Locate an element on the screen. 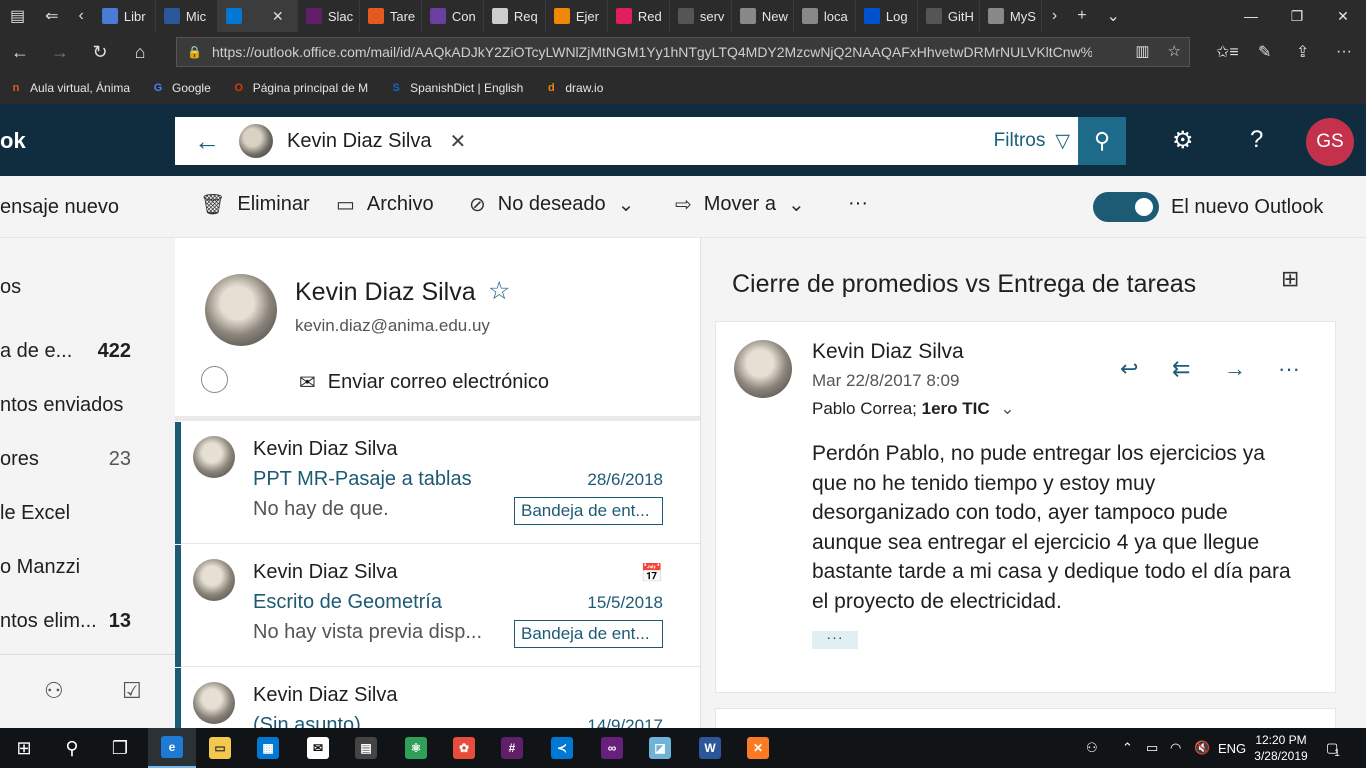  browser-tab: loca is located at coordinates (825, 16).